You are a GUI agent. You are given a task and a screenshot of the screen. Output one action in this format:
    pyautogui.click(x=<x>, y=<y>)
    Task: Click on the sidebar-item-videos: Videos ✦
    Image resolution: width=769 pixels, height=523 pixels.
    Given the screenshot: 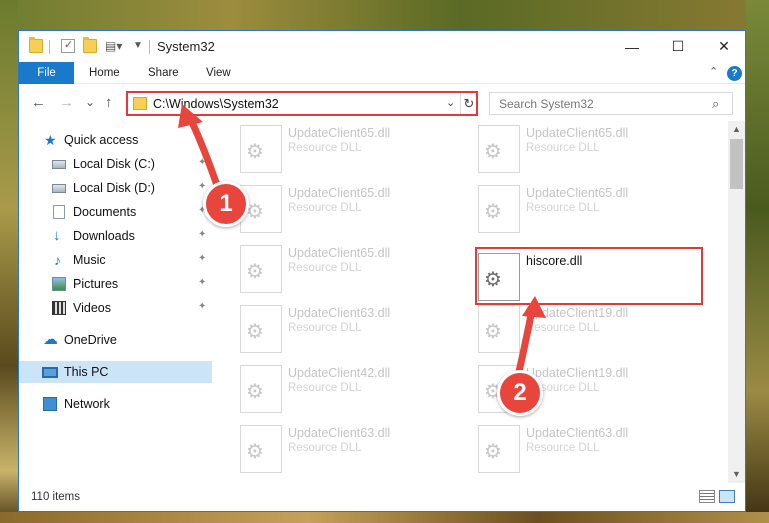 What is the action you would take?
    pyautogui.click(x=115, y=308)
    